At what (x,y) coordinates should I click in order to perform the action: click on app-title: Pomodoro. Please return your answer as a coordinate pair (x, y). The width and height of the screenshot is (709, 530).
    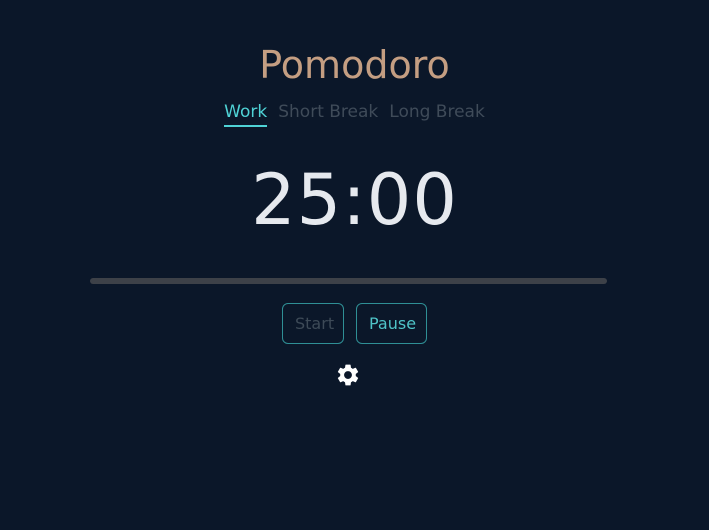
    Looking at the image, I should click on (354, 65).